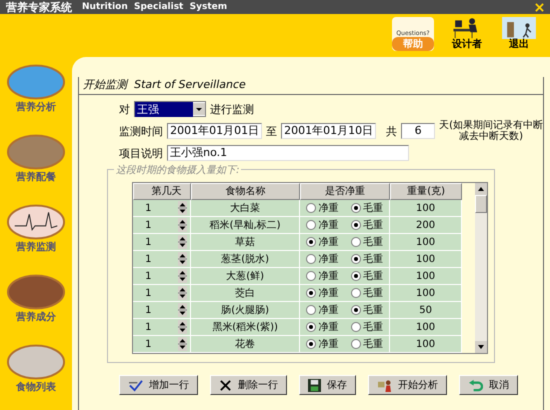 This screenshot has height=410, width=550. I want to click on person-dropdown: 王强, so click(170, 109).